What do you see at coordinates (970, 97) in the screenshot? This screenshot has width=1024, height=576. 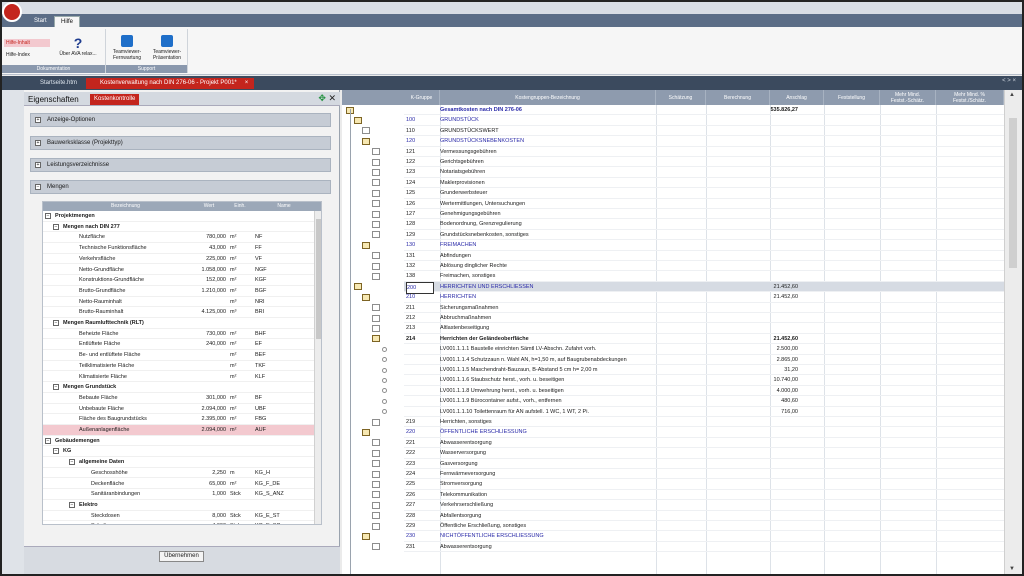 I see `col-mehr-mind-pct: Mehr Mind. % Festst./Schätz.` at bounding box center [970, 97].